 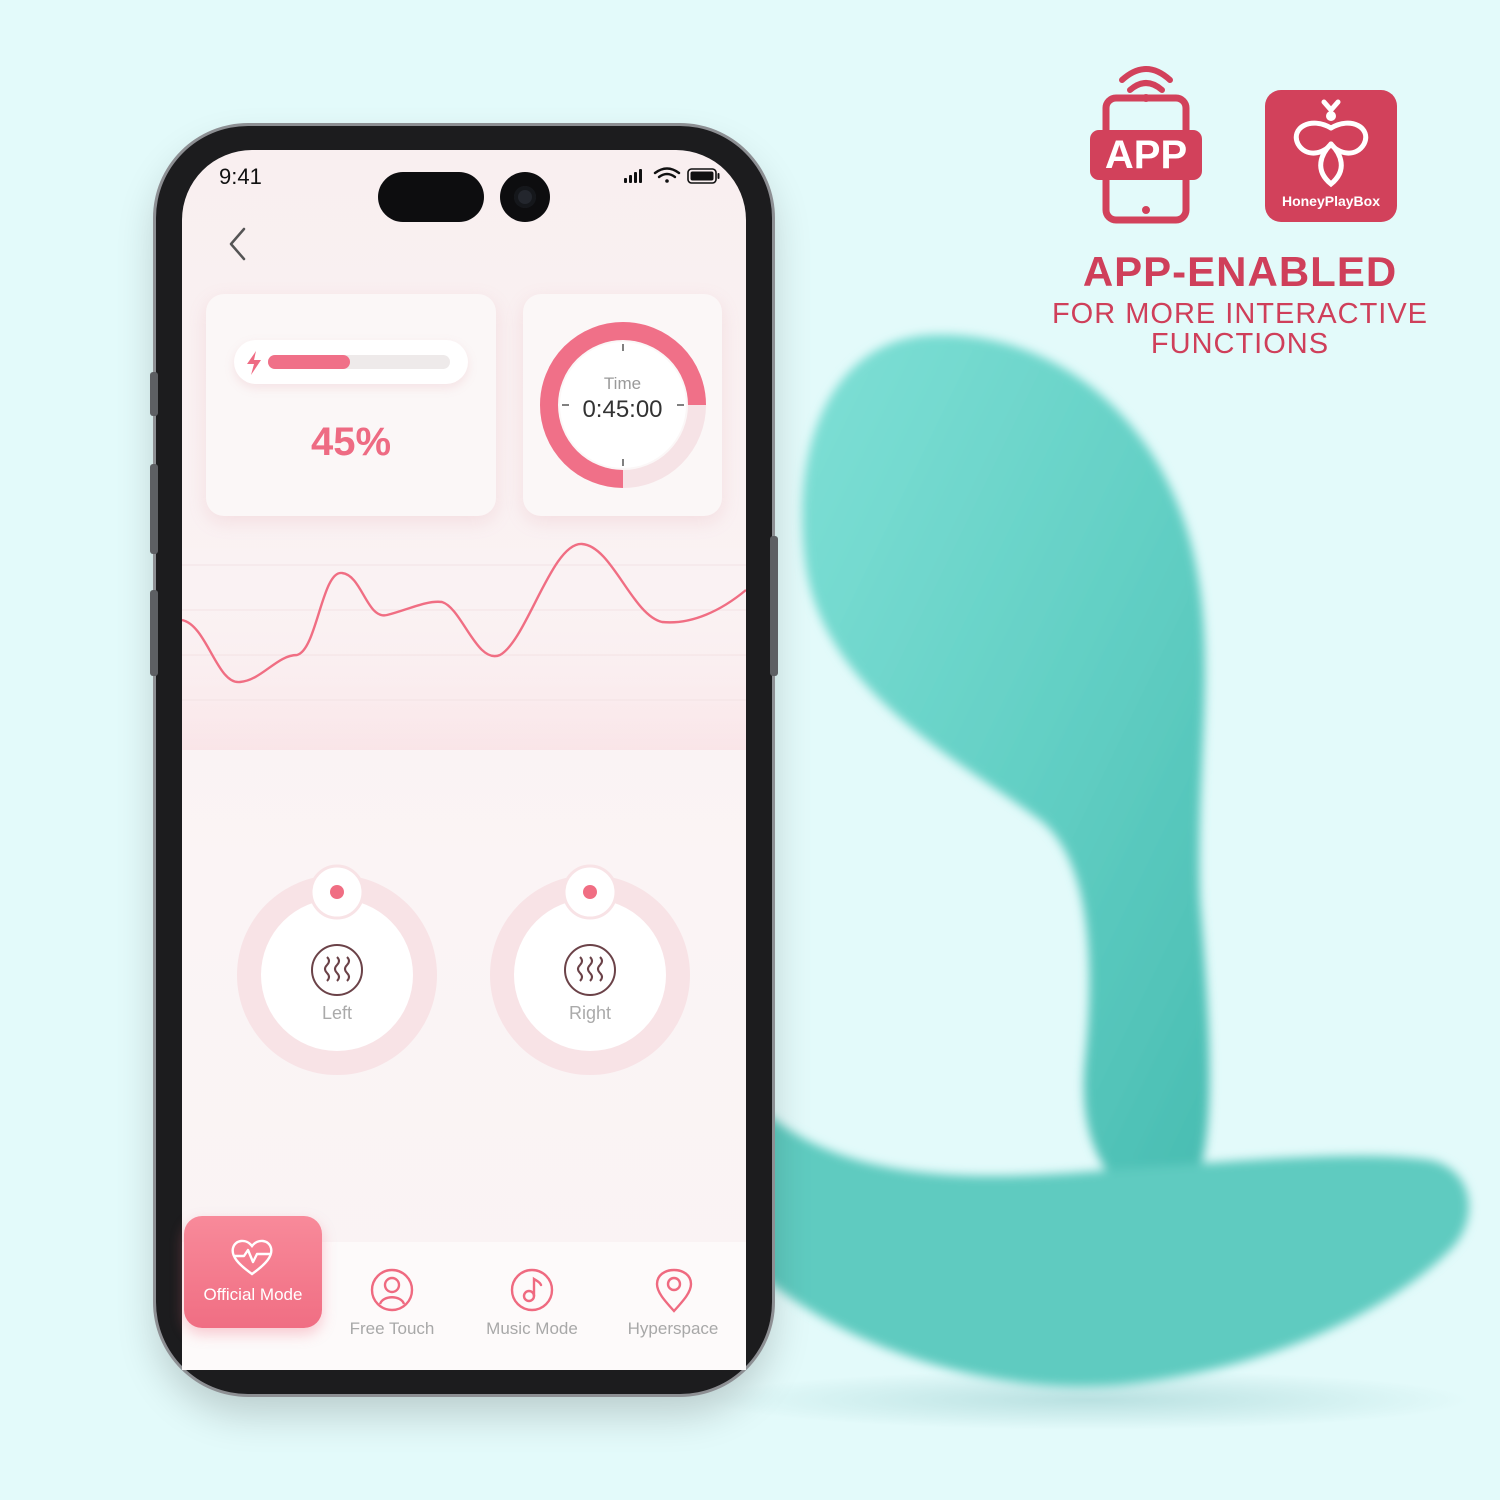 What do you see at coordinates (1240, 344) in the screenshot?
I see `promo-subline-2: FUNCTIONS` at bounding box center [1240, 344].